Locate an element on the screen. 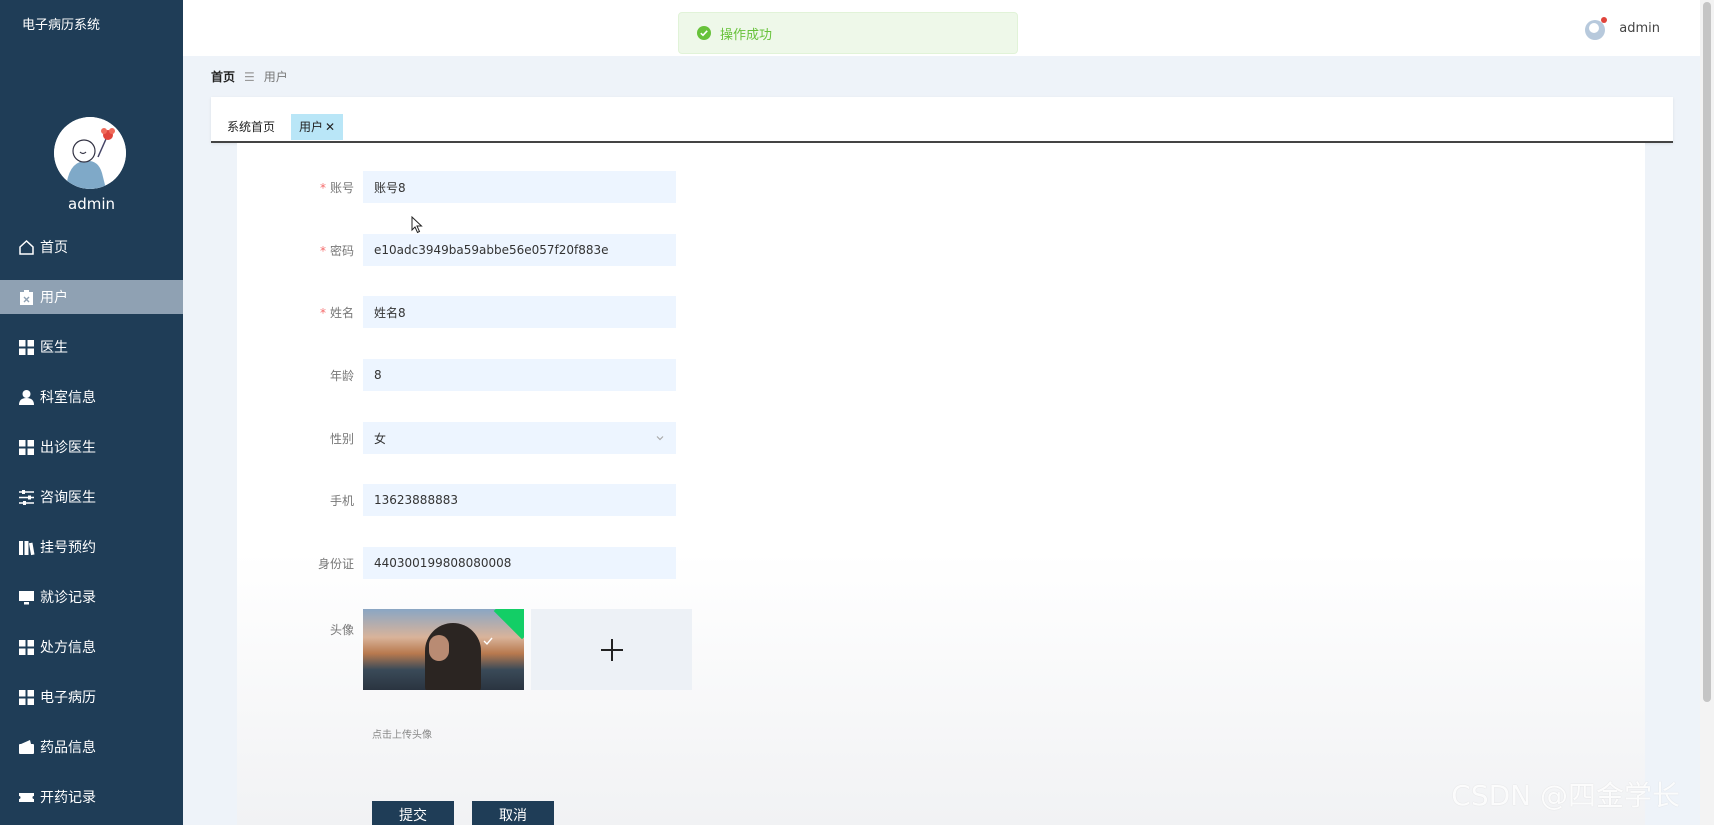 The width and height of the screenshot is (1714, 825). breadcrumb-current: 用户 is located at coordinates (275, 77).